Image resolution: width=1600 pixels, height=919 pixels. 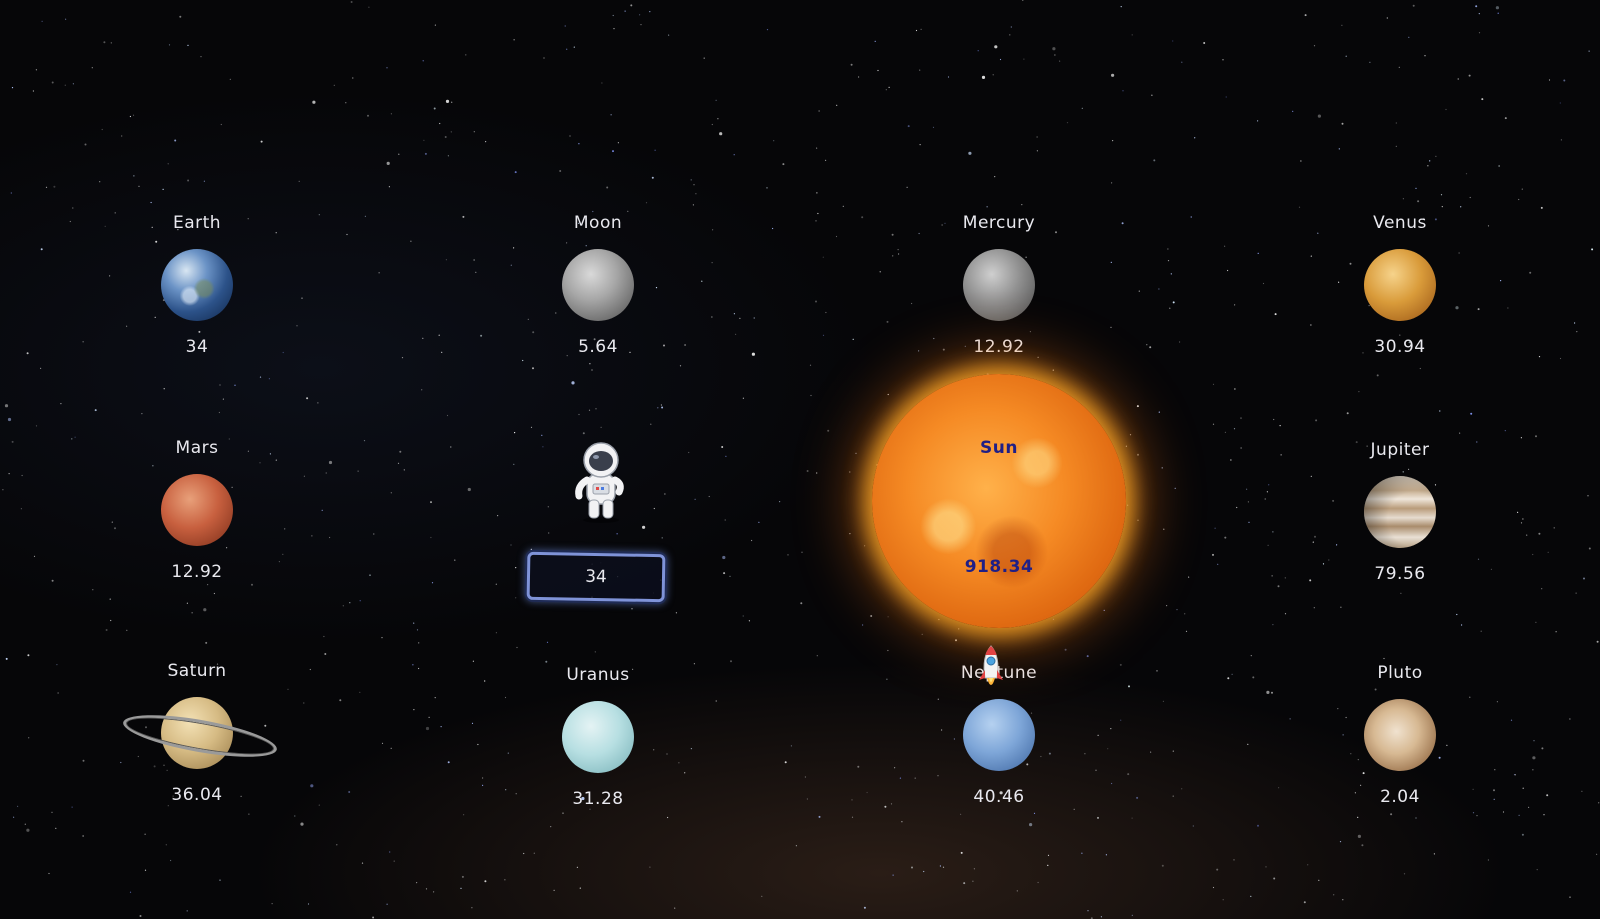 I want to click on planet-venus-weight: 30.94, so click(x=1400, y=347).